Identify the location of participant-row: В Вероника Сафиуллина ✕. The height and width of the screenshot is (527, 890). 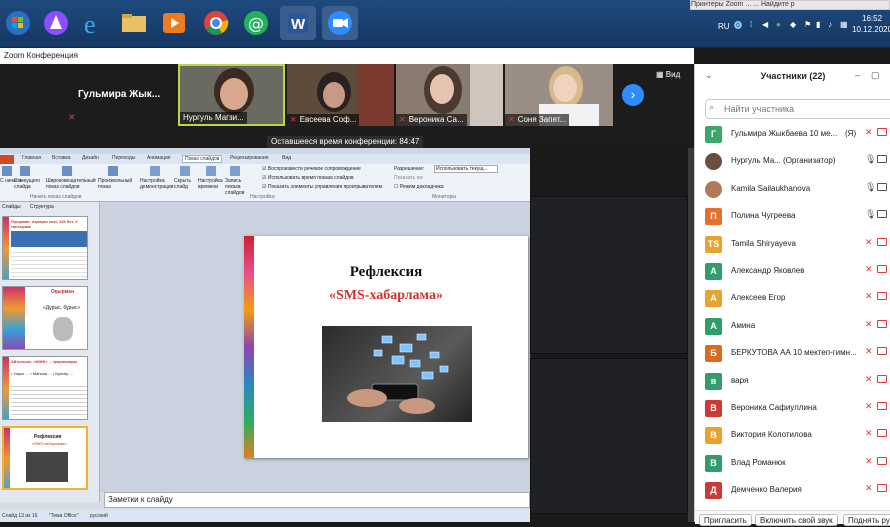
(792, 408).